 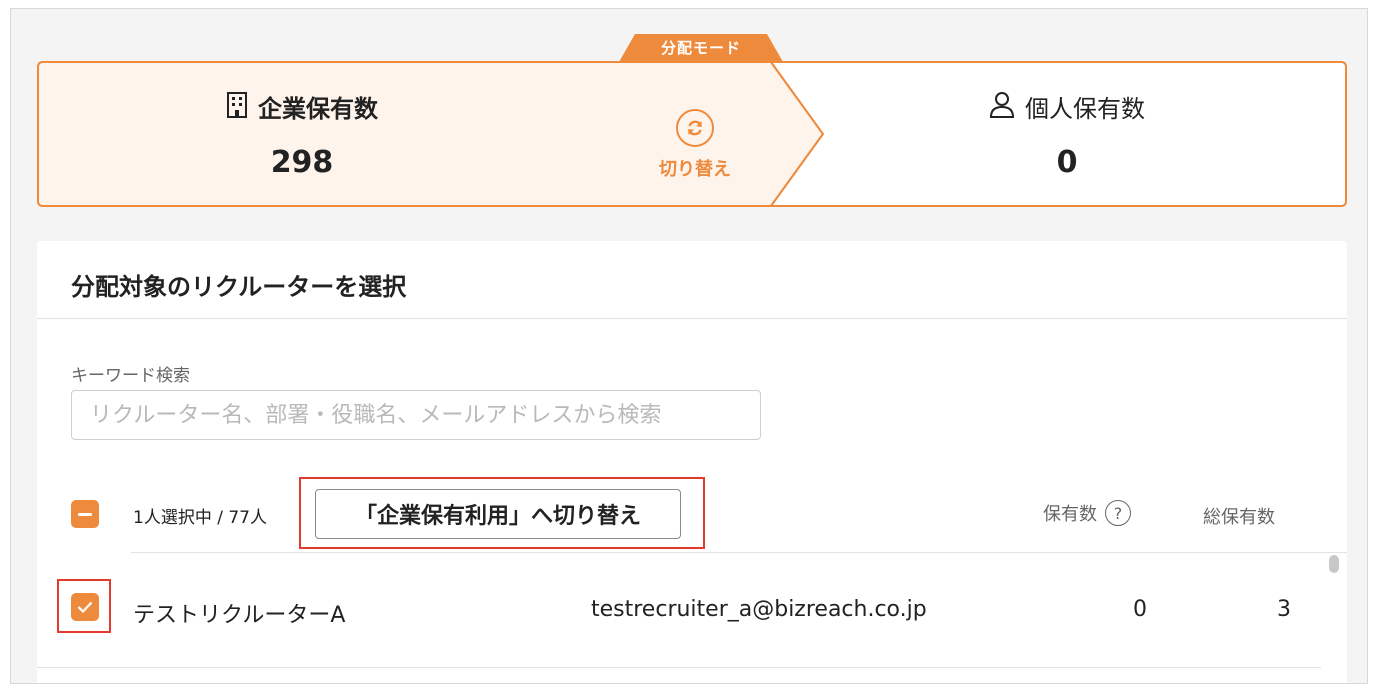 What do you see at coordinates (1140, 609) in the screenshot?
I see `row-holdings: 0` at bounding box center [1140, 609].